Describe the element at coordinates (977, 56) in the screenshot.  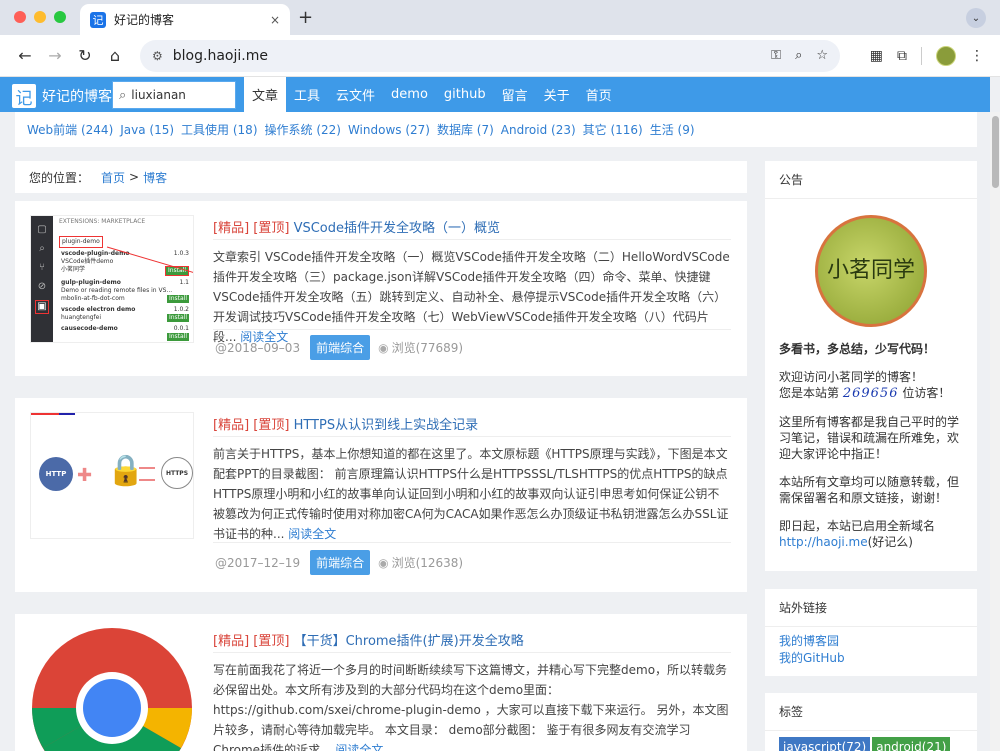
I see `more-menu-icon: ⋮` at that location.